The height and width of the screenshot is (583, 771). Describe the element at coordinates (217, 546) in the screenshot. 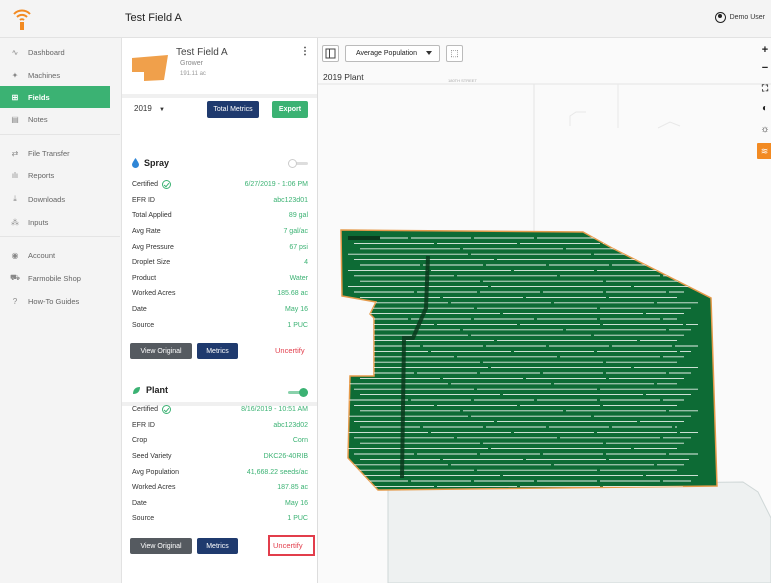

I see `plant-metrics-button: Metrics` at that location.